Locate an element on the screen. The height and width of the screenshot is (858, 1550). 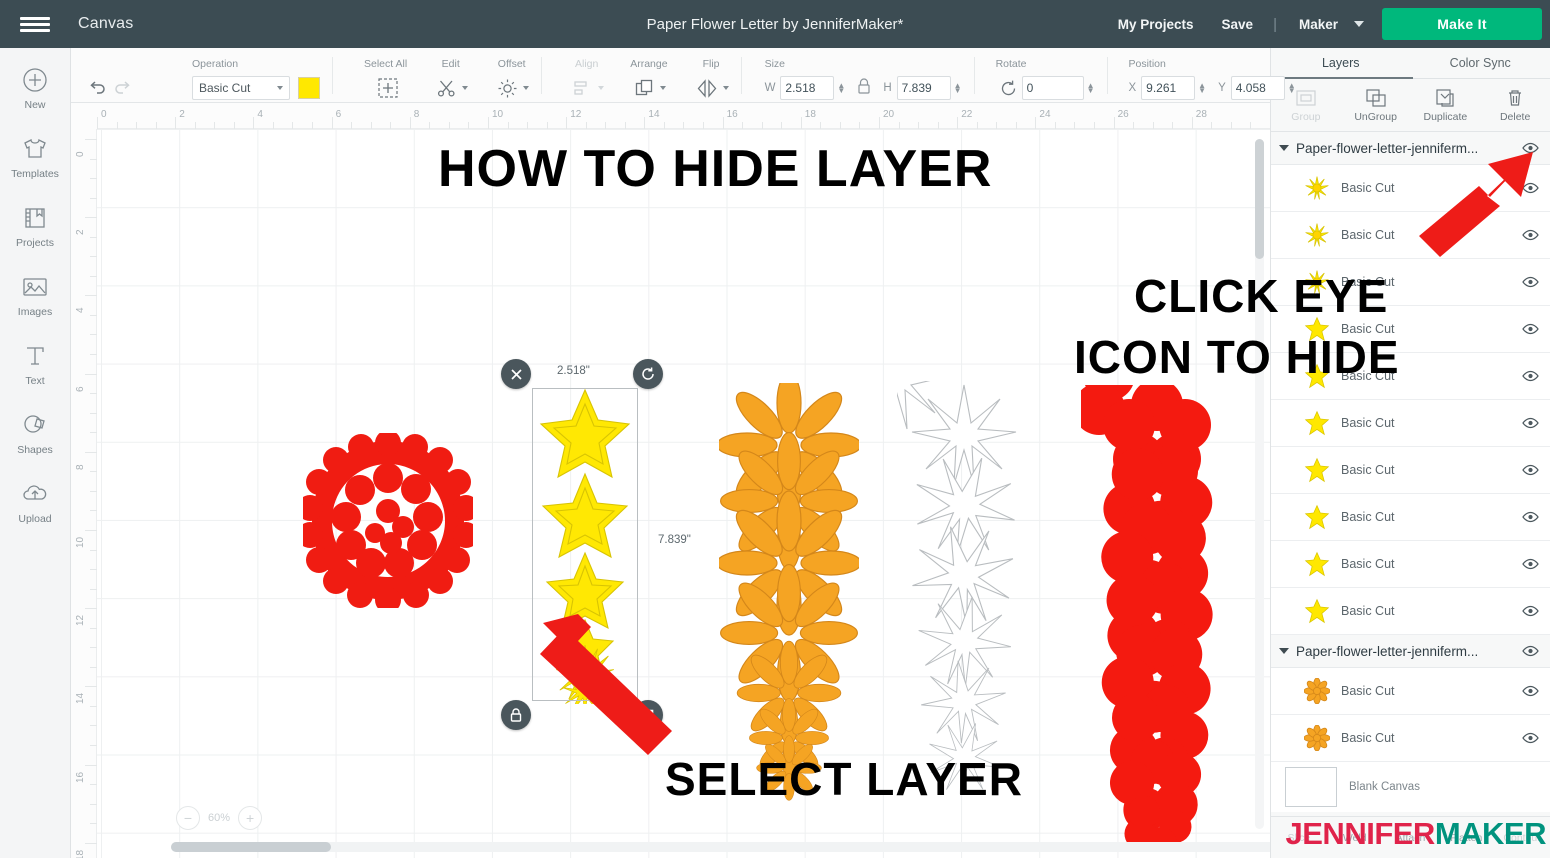
white-spiky-flower-column is located at coordinates (964, 593).